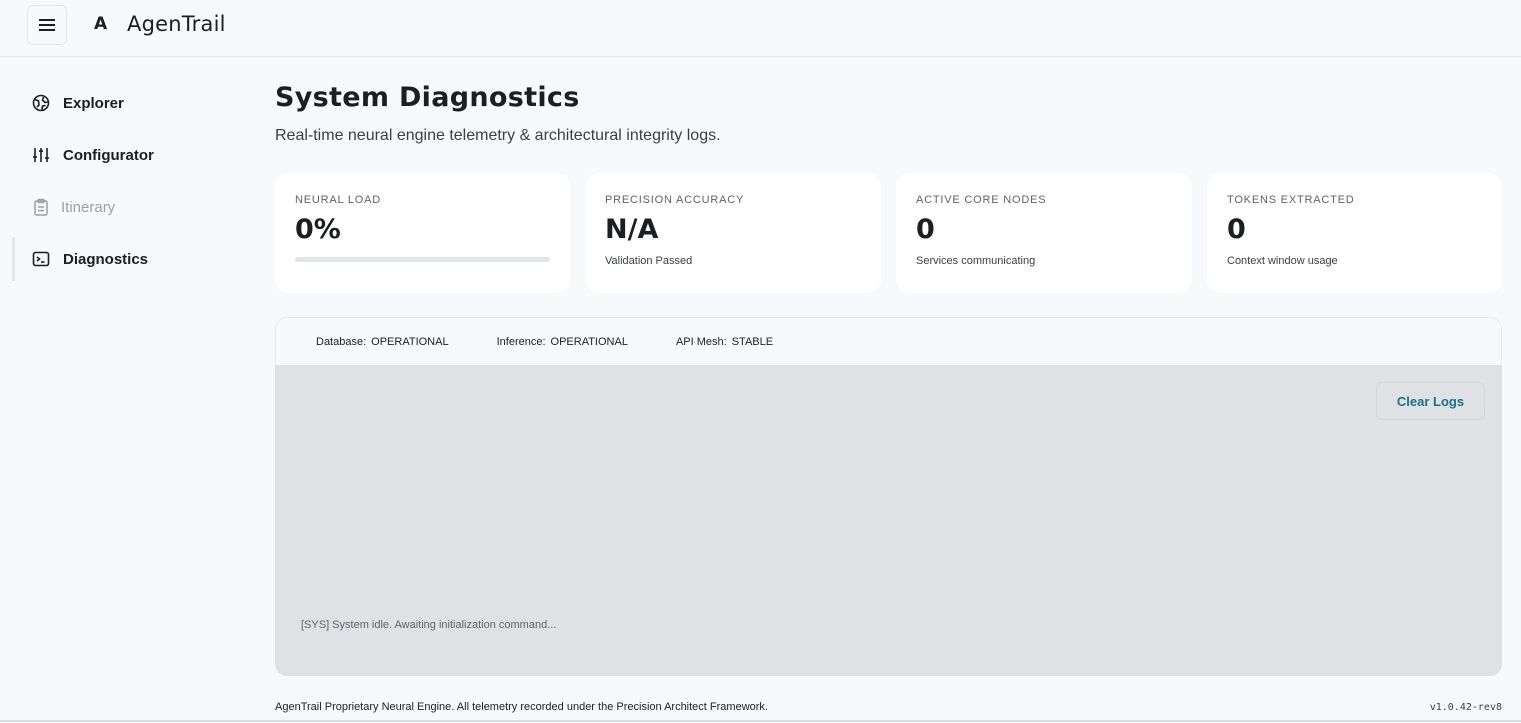 Image resolution: width=1521 pixels, height=723 pixels. What do you see at coordinates (41, 103) in the screenshot?
I see `globe-icon` at bounding box center [41, 103].